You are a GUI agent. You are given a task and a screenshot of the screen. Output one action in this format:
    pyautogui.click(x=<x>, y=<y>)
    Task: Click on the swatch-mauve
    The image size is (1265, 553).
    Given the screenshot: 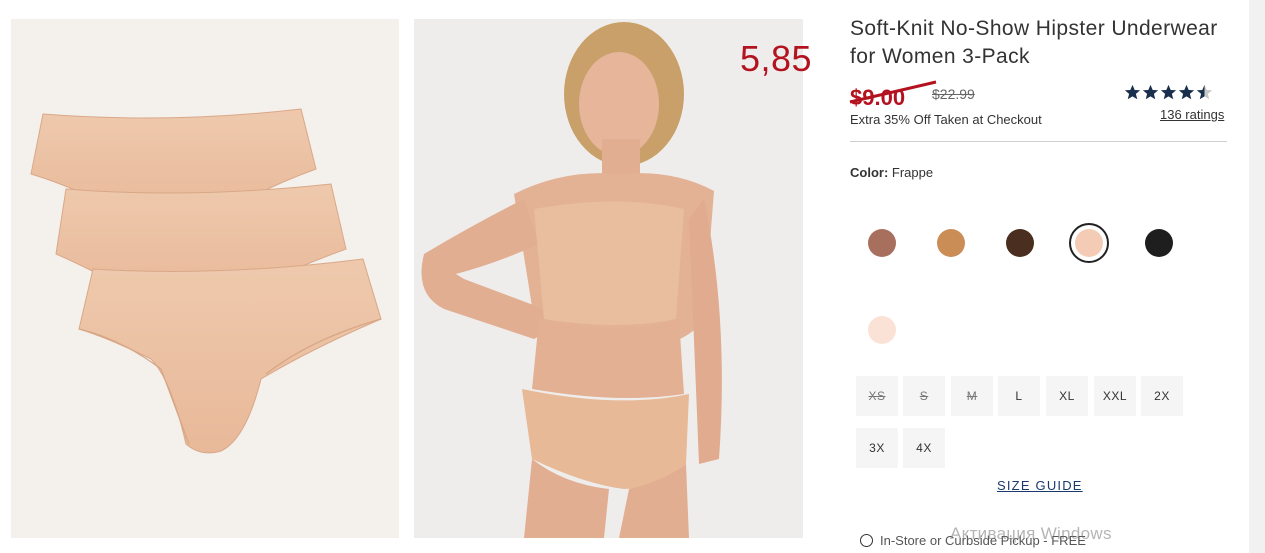 What is the action you would take?
    pyautogui.click(x=882, y=243)
    